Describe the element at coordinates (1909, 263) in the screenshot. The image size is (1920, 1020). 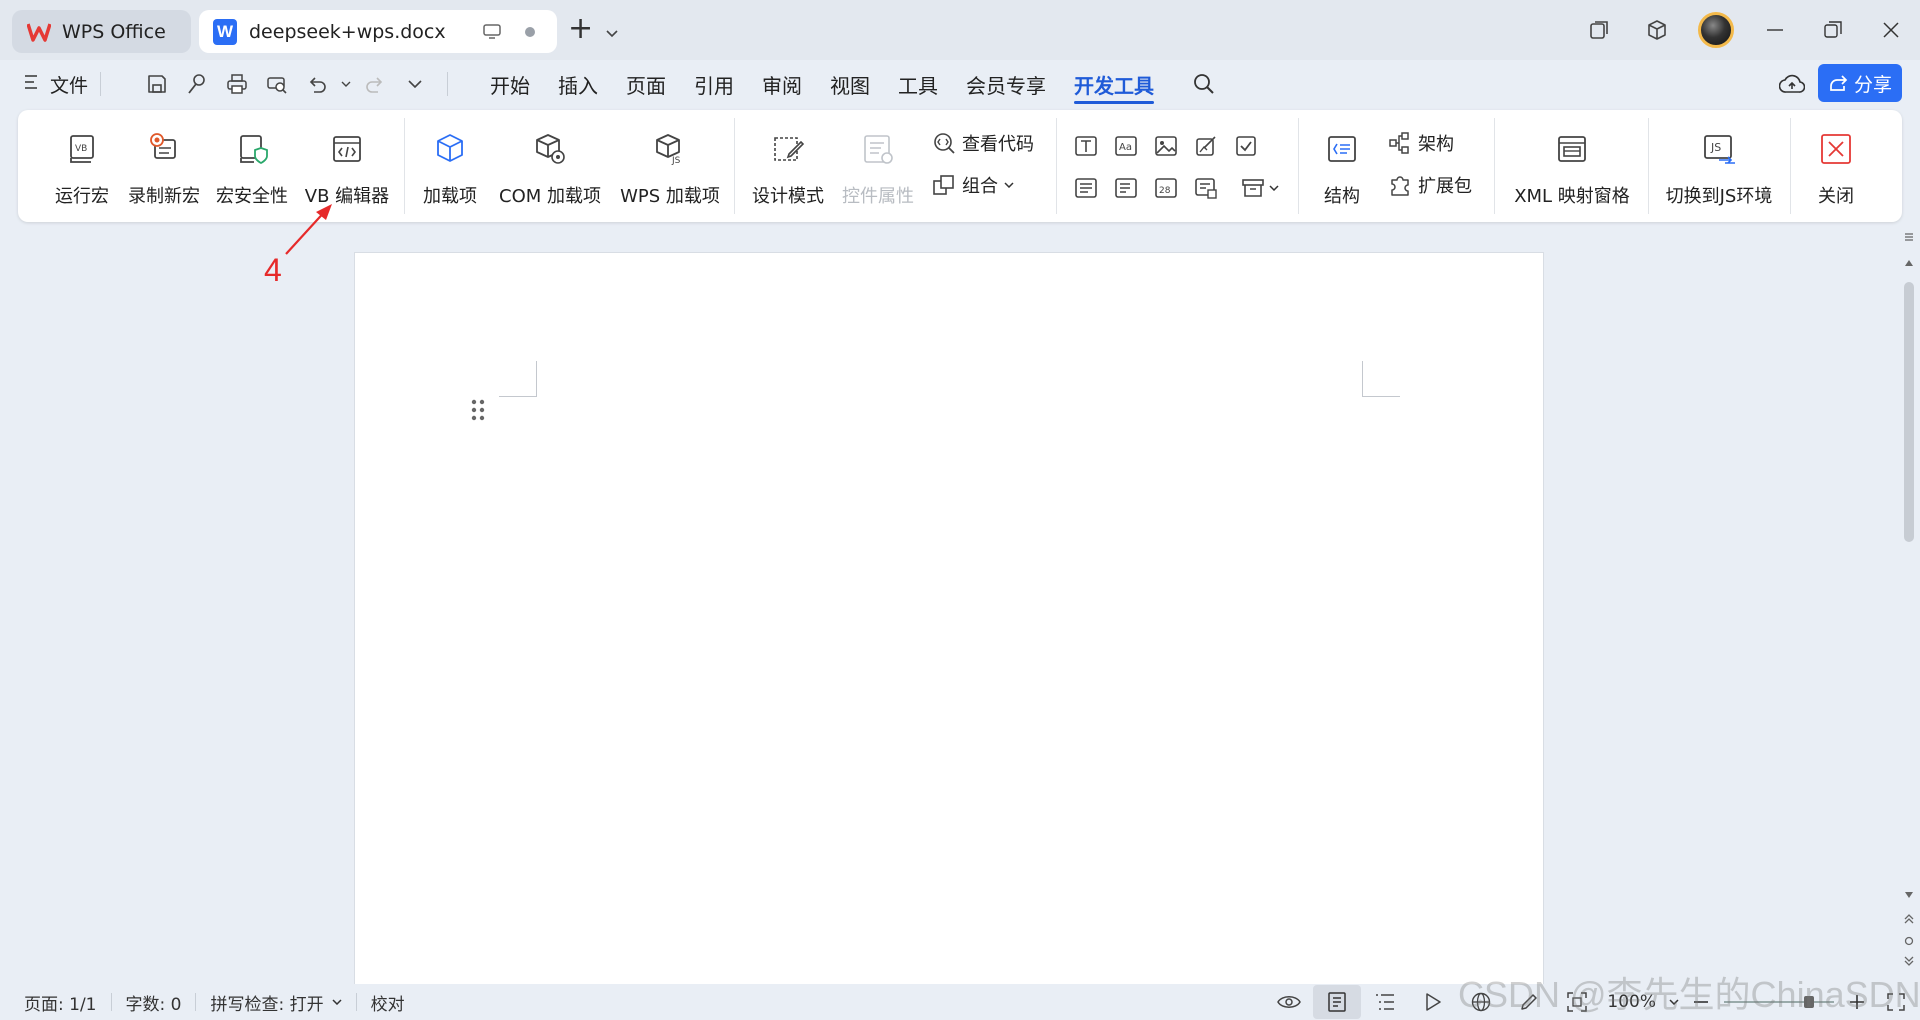
I see `scroll-up-arrow-icon` at that location.